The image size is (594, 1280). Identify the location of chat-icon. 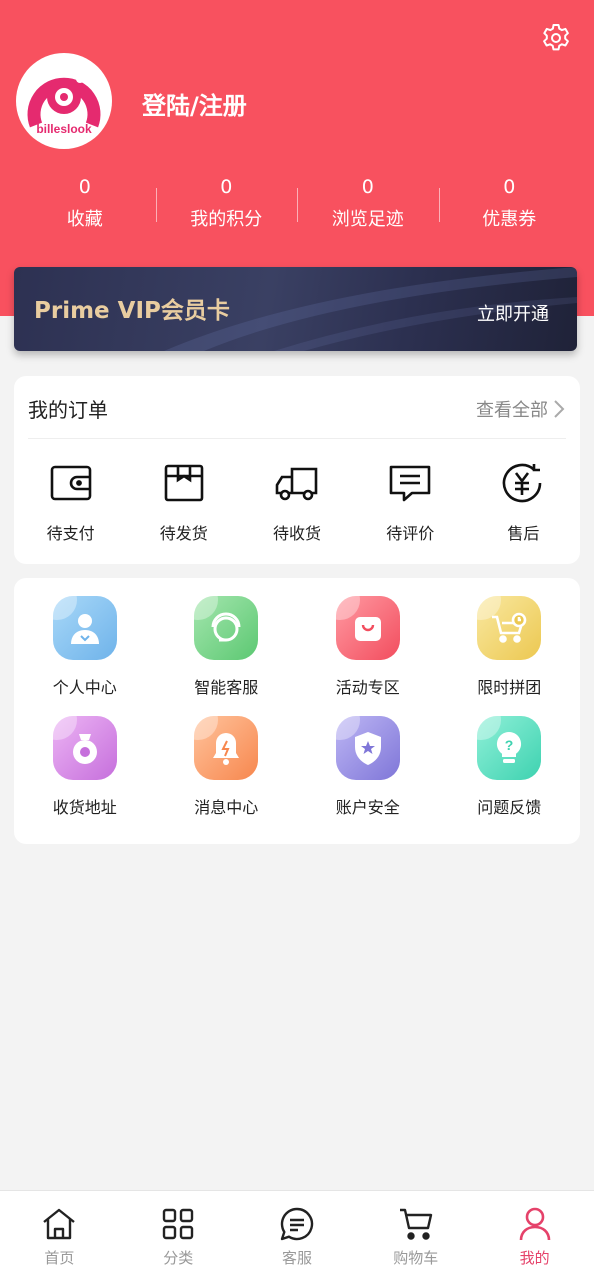
(297, 1224).